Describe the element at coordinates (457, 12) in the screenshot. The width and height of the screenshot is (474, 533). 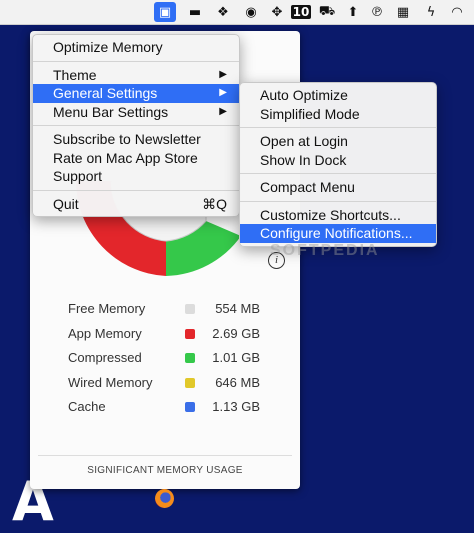
I see `wifi-icon: ◠` at that location.